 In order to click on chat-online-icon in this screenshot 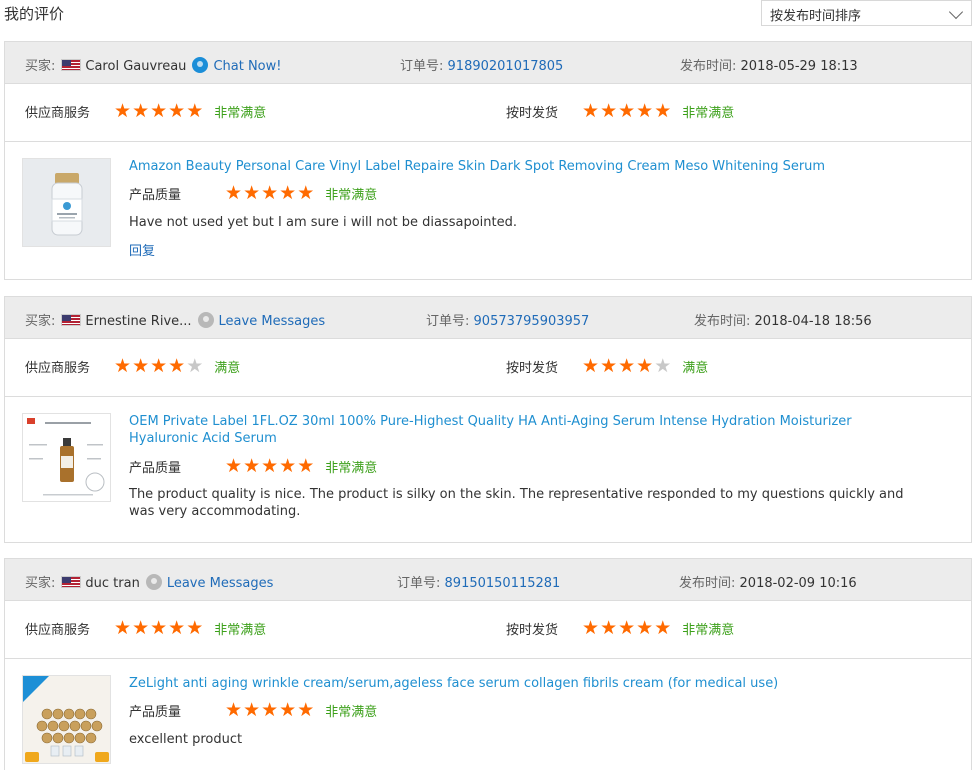, I will do `click(200, 65)`.